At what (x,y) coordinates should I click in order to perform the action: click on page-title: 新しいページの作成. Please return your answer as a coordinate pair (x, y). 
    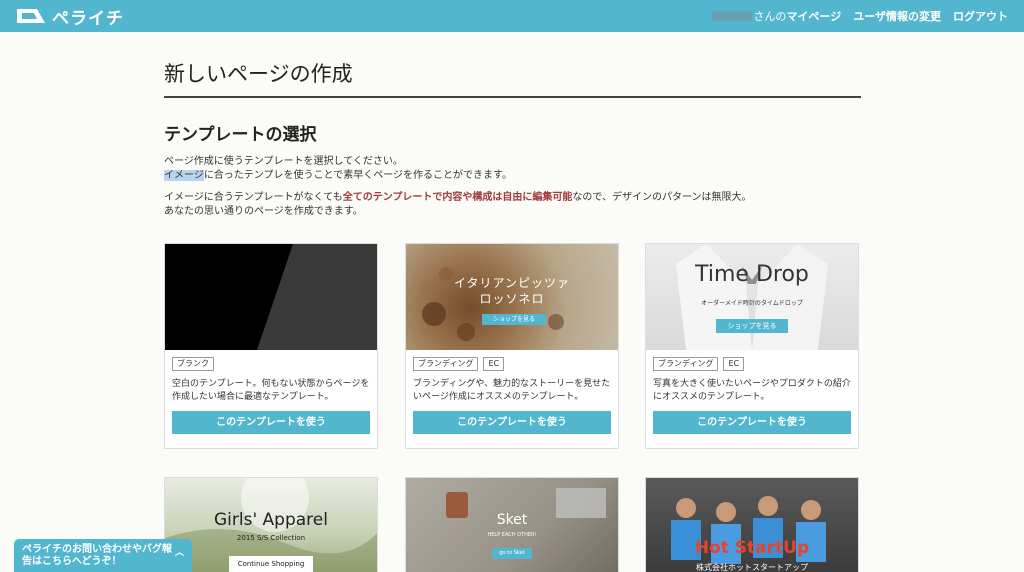
    Looking at the image, I should click on (512, 78).